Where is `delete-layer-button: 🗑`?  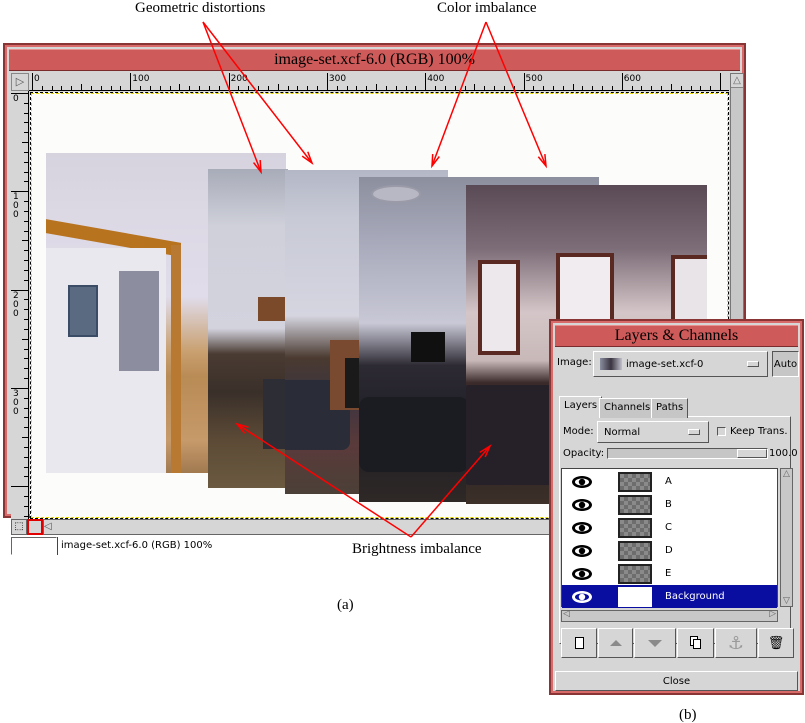
delete-layer-button: 🗑 is located at coordinates (776, 643).